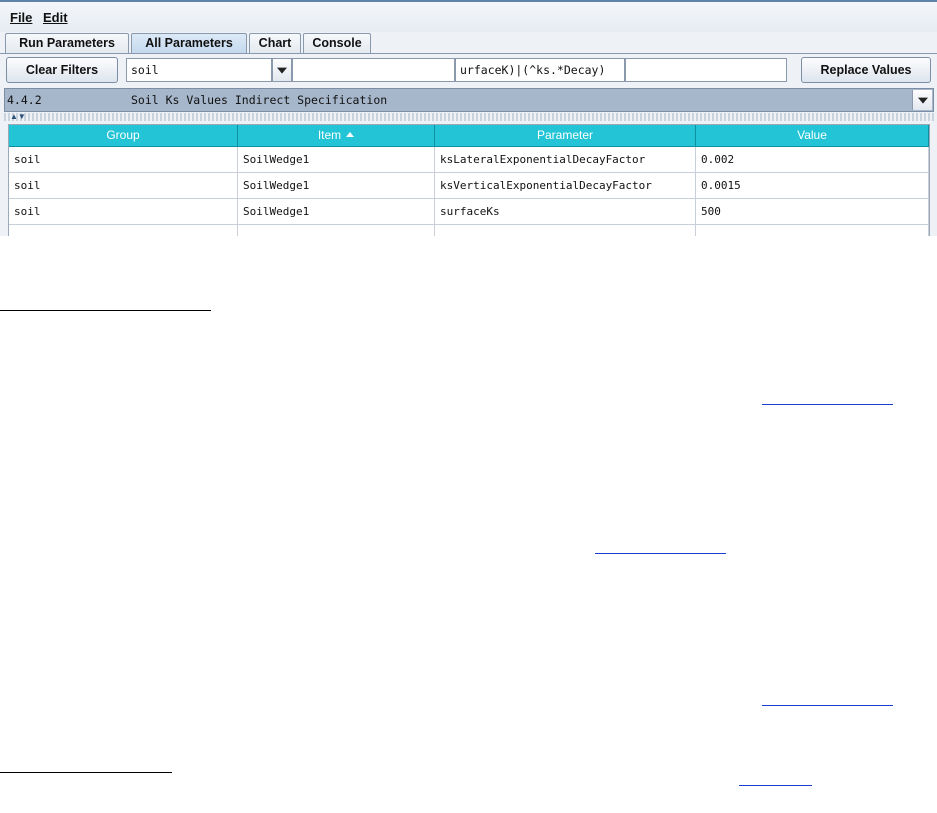 The width and height of the screenshot is (937, 813). I want to click on splitter-handle: ▲▼, so click(469, 117).